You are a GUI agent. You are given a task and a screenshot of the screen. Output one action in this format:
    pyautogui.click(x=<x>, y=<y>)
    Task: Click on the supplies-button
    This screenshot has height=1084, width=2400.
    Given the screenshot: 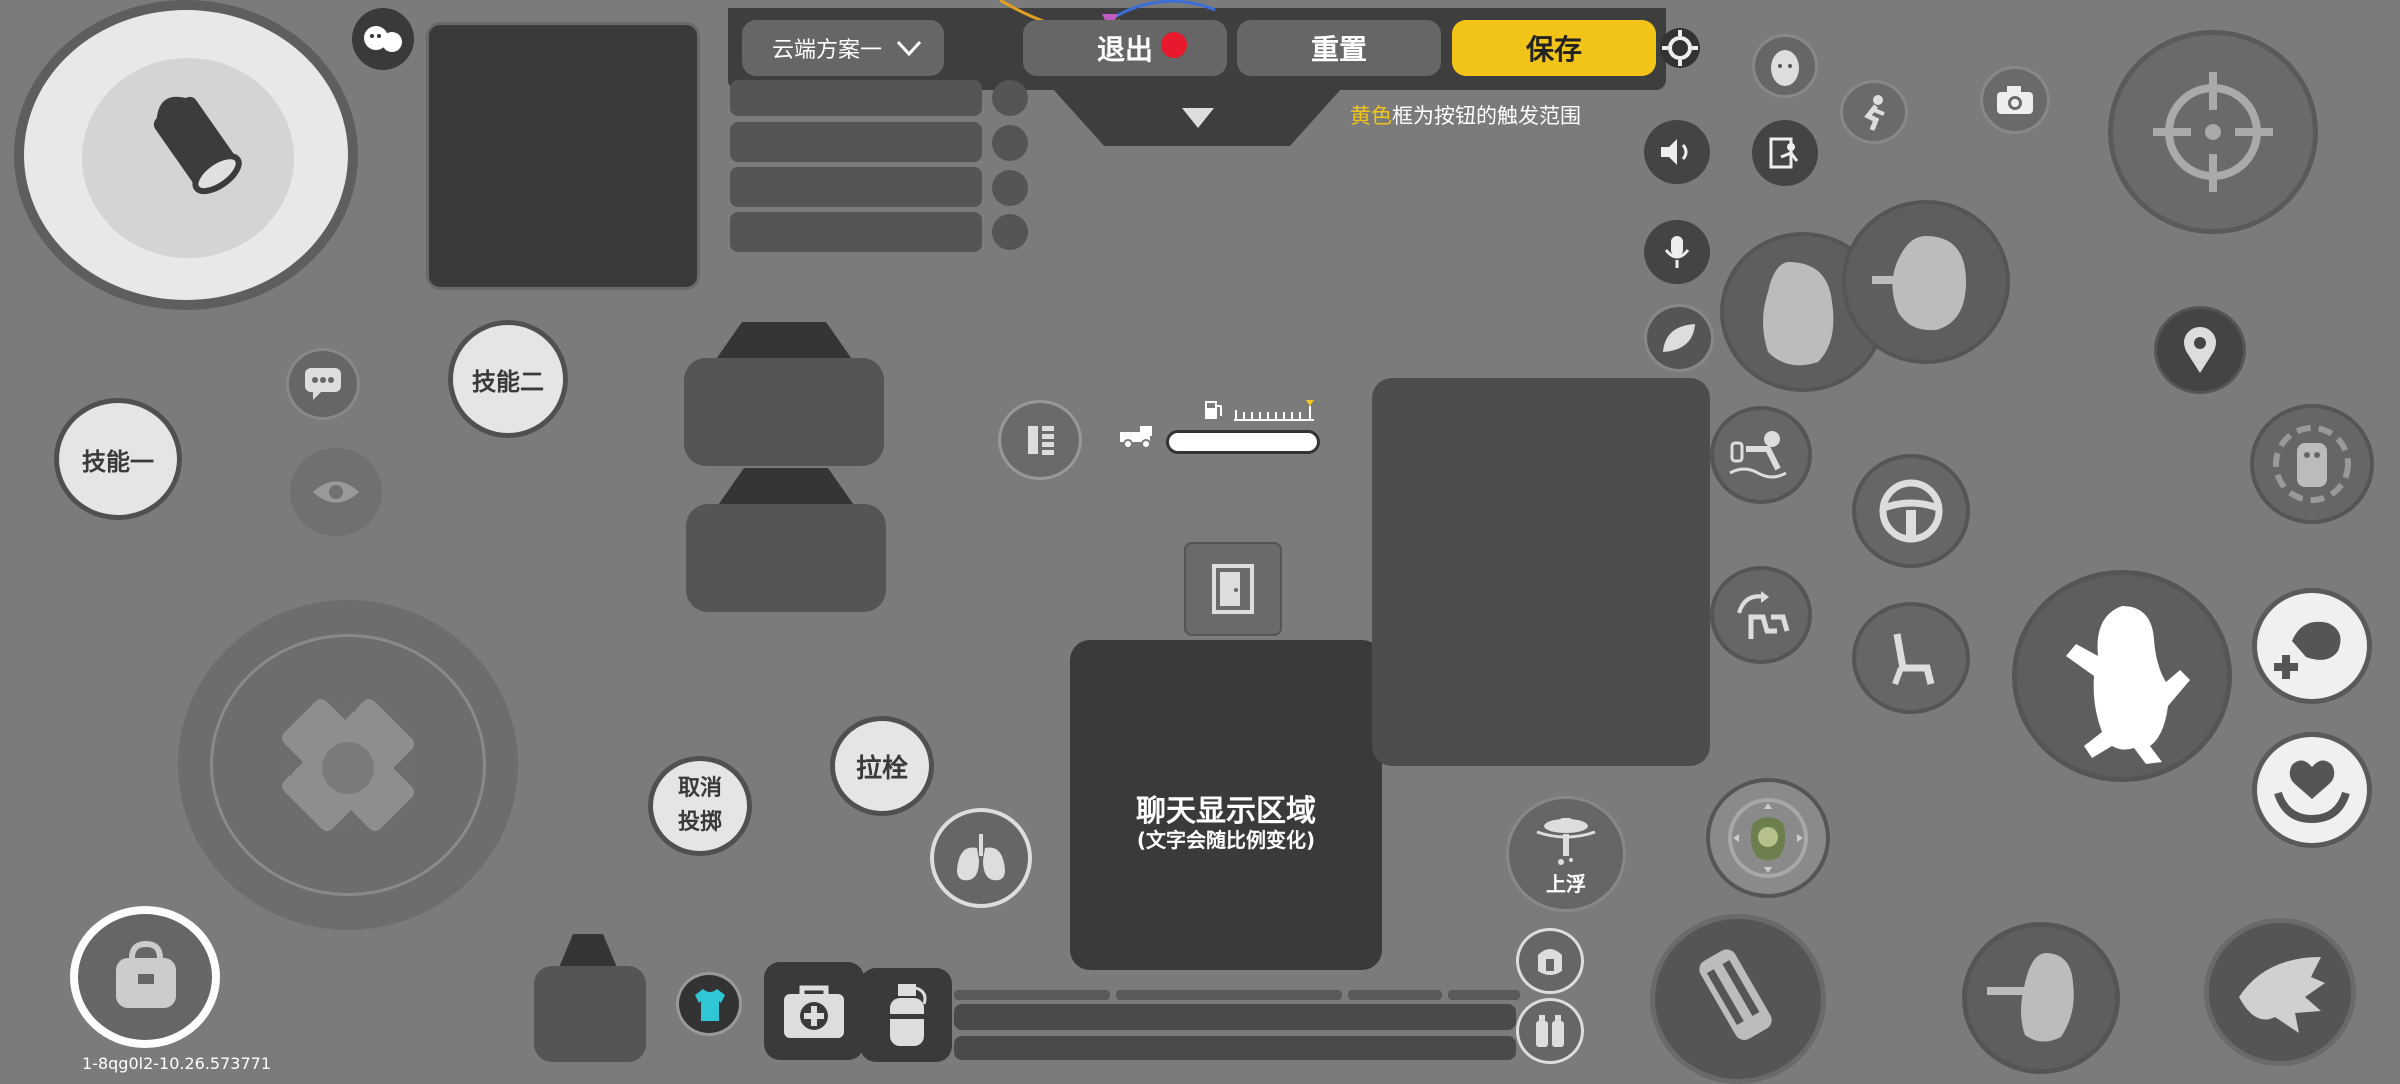 What is the action you would take?
    pyautogui.click(x=1550, y=1031)
    